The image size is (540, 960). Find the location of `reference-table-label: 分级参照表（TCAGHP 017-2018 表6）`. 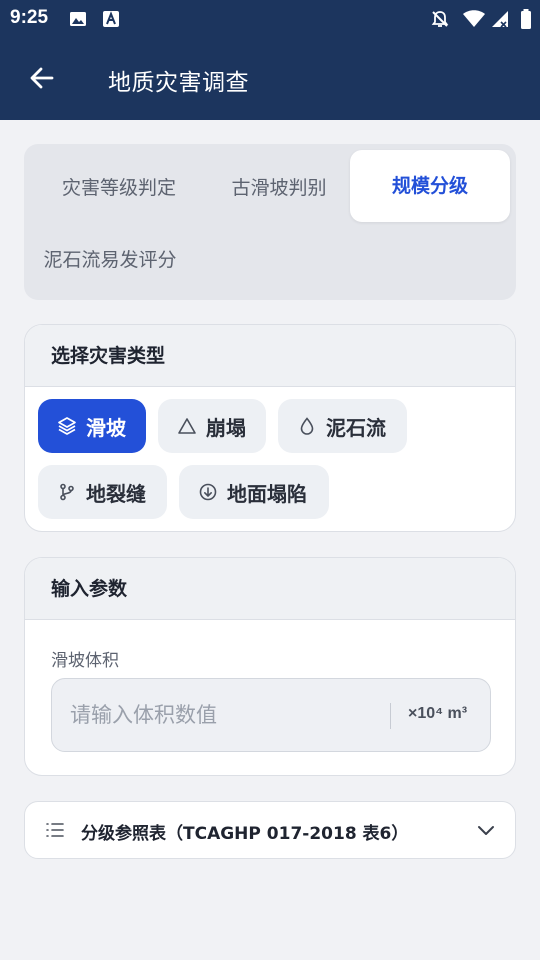

reference-table-label: 分级参照表（TCAGHP 017-2018 表6） is located at coordinates (245, 834).